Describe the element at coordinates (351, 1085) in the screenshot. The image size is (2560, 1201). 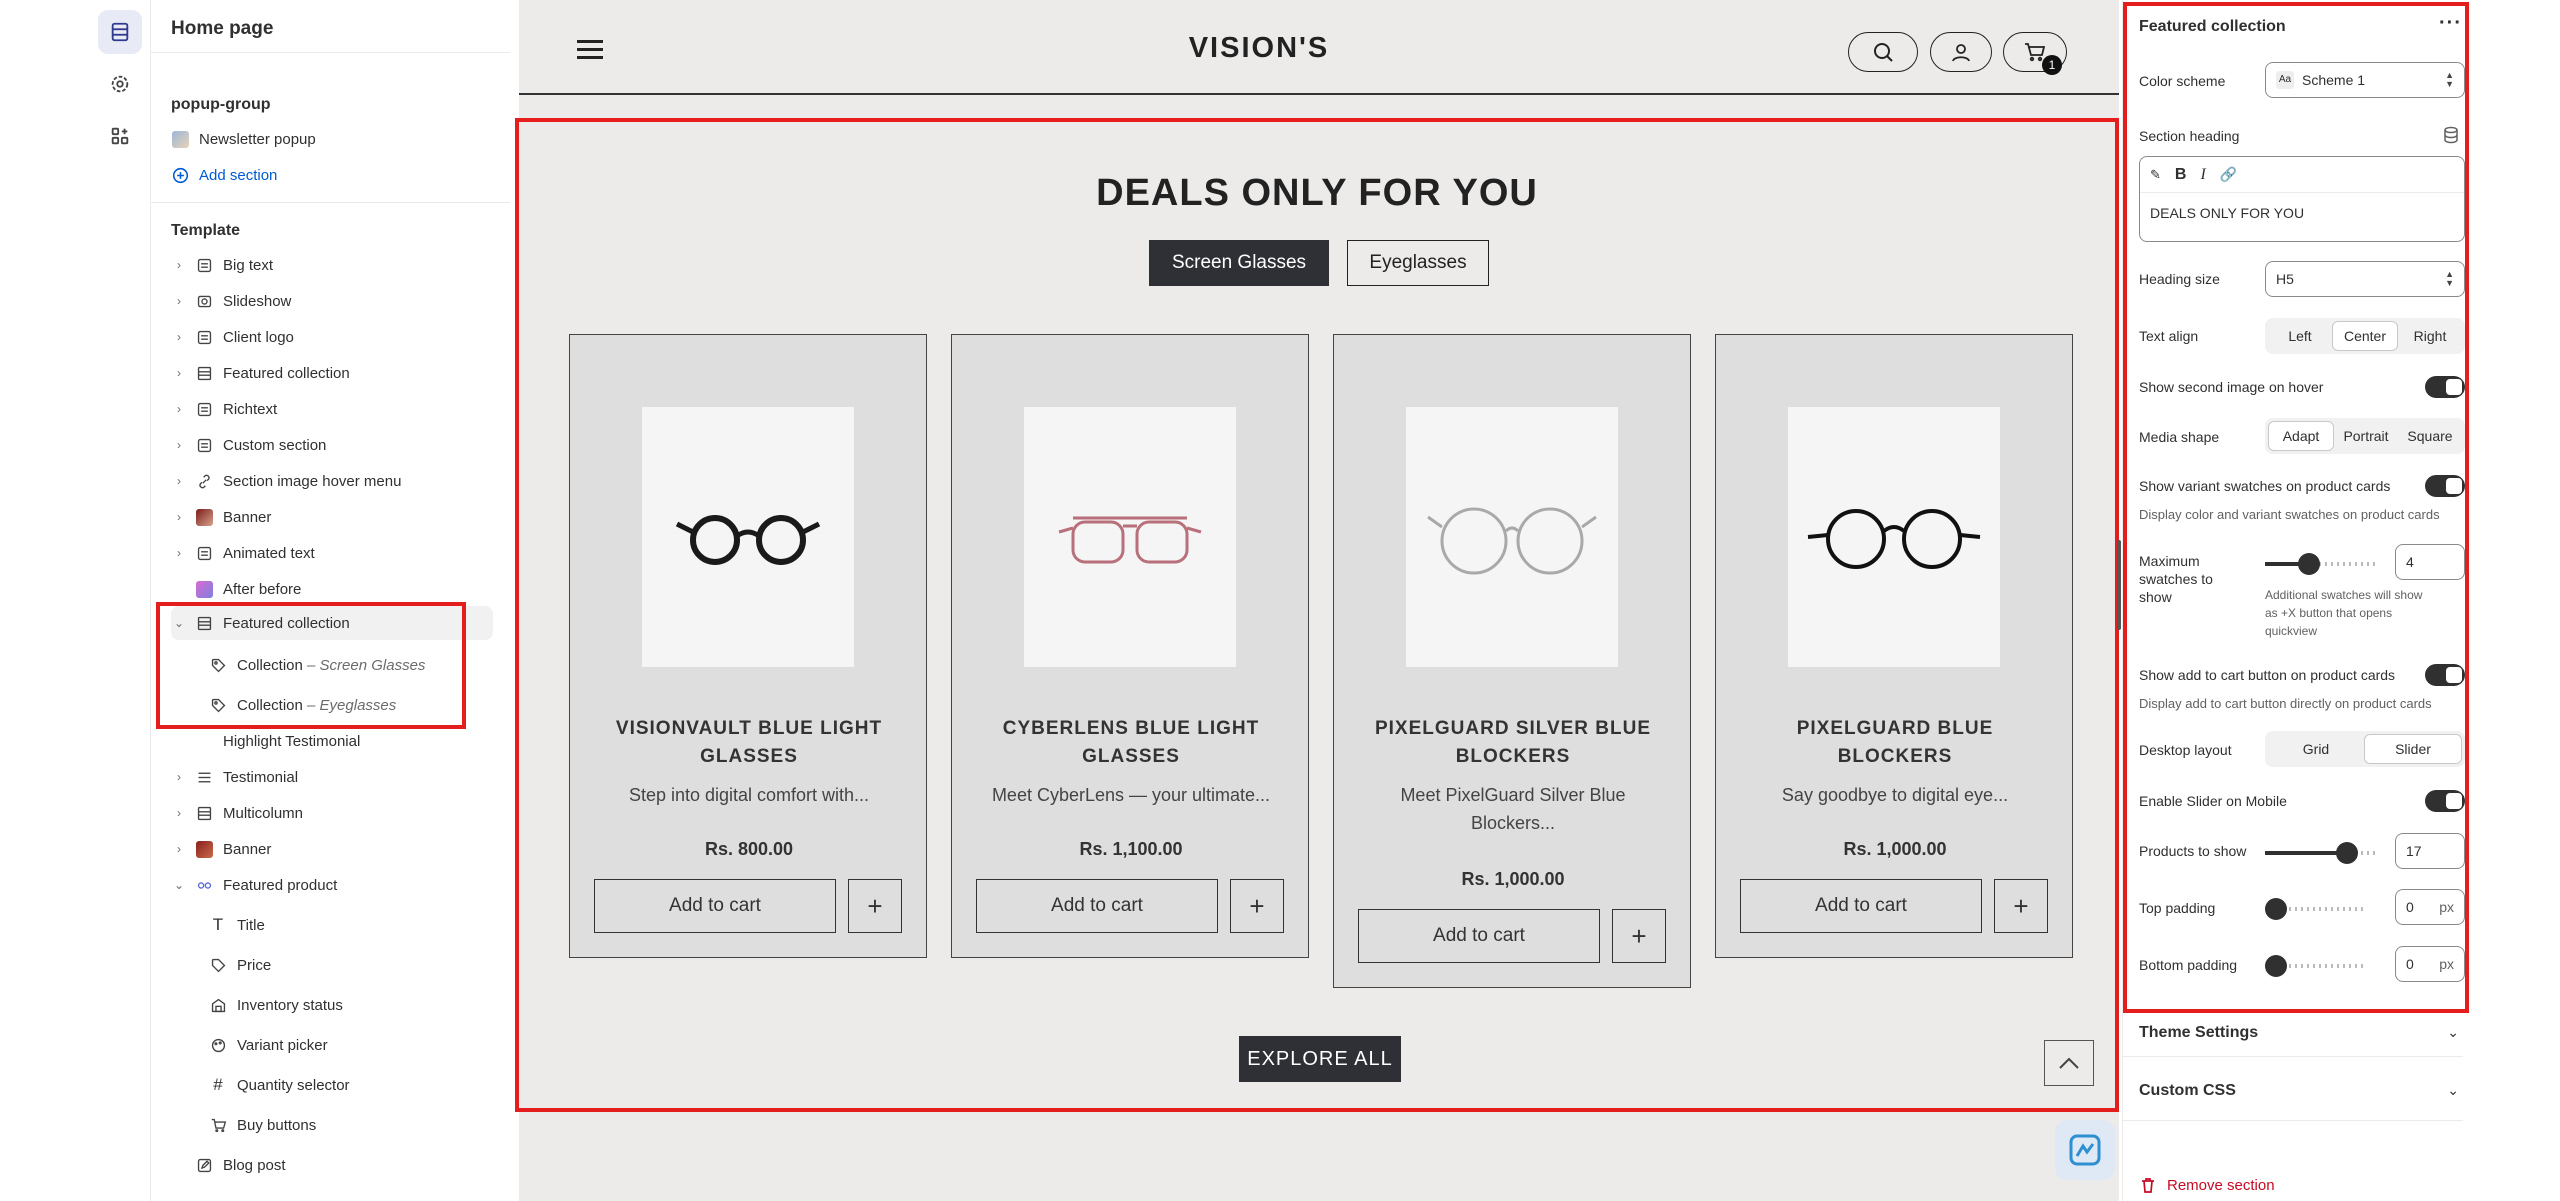
I see `block-item-quantity-selector: # Quantity selector` at that location.